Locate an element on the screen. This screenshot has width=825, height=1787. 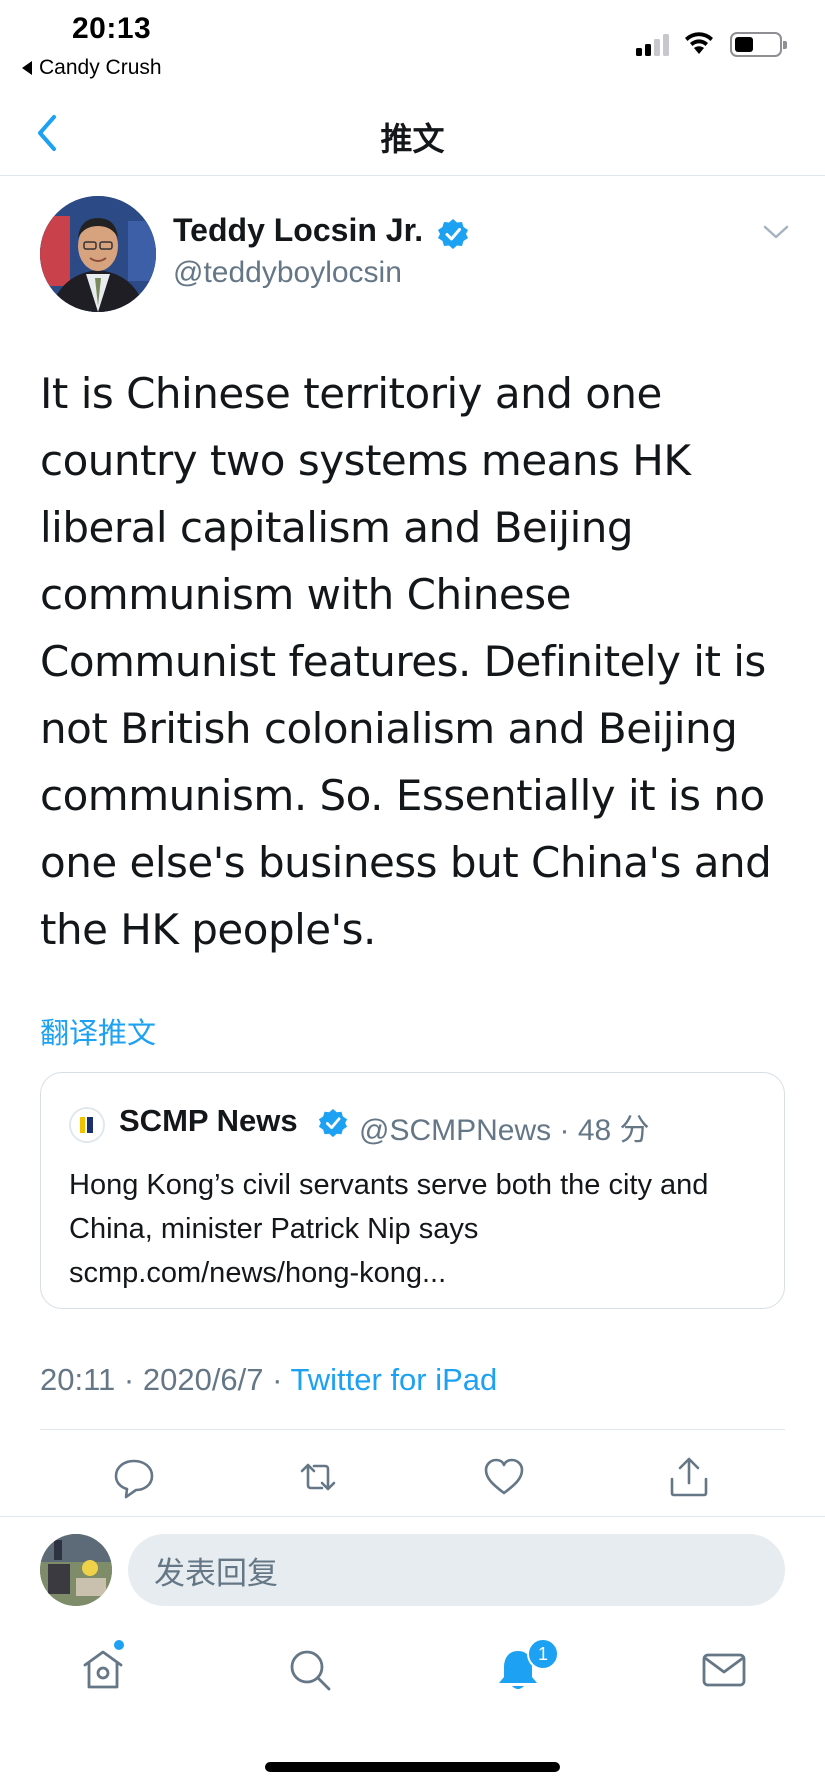
notifications-badge: 1 is located at coordinates (543, 1654).